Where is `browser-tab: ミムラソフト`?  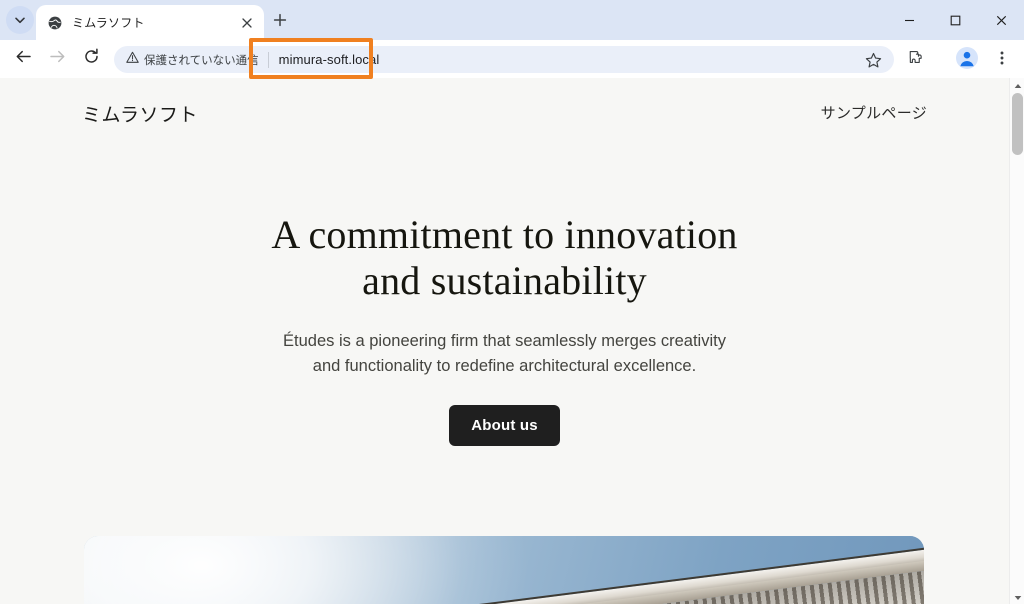 browser-tab: ミムラソフト is located at coordinates (150, 22).